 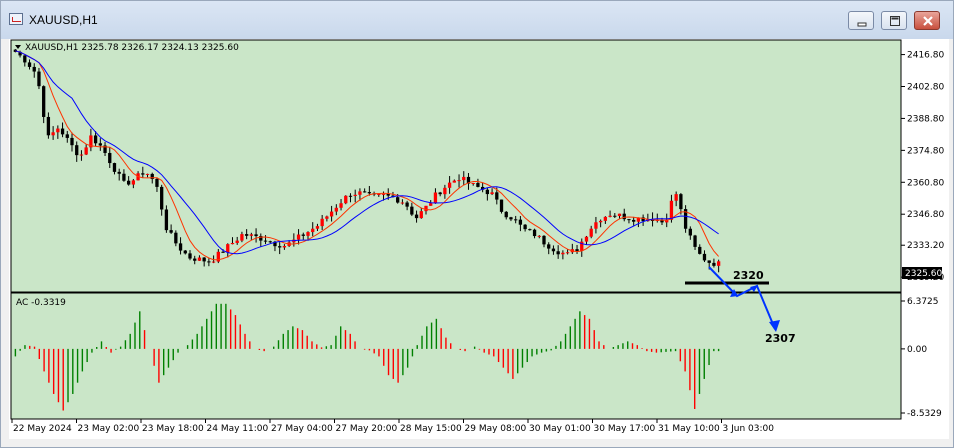 What do you see at coordinates (862, 24) in the screenshot?
I see `minimize-icon` at bounding box center [862, 24].